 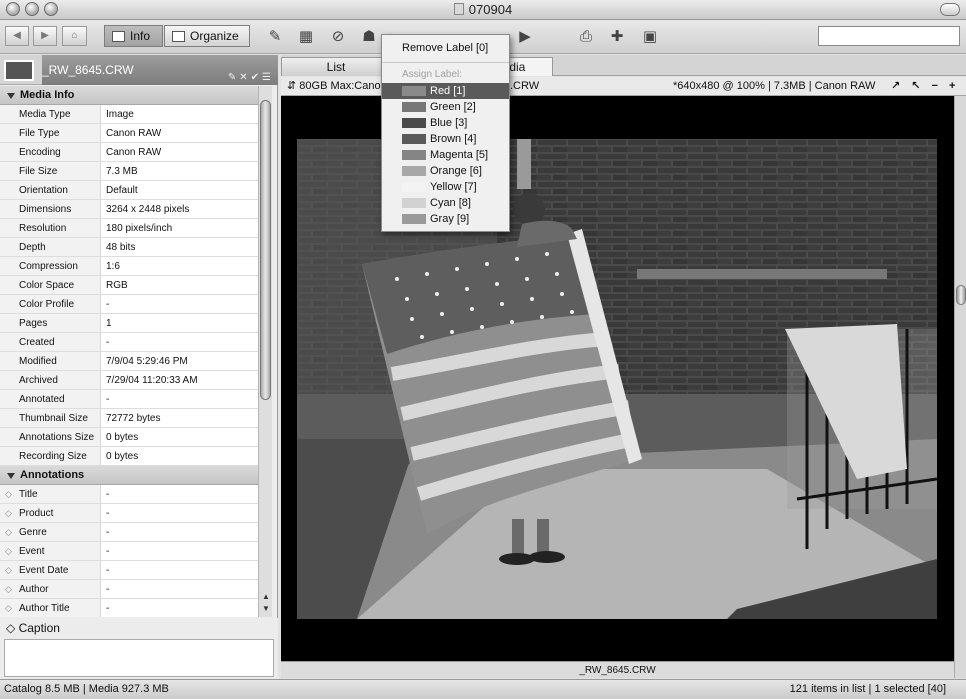 I want to click on info-row-key: Modified, so click(x=50, y=361).